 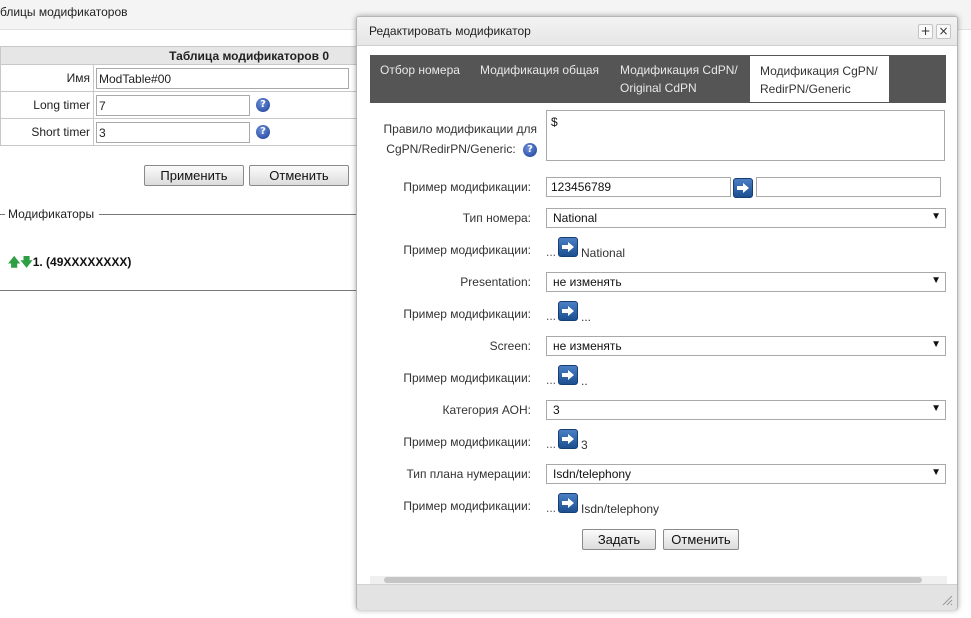 What do you see at coordinates (299, 175) in the screenshot?
I see `cancel-button: Отменить` at bounding box center [299, 175].